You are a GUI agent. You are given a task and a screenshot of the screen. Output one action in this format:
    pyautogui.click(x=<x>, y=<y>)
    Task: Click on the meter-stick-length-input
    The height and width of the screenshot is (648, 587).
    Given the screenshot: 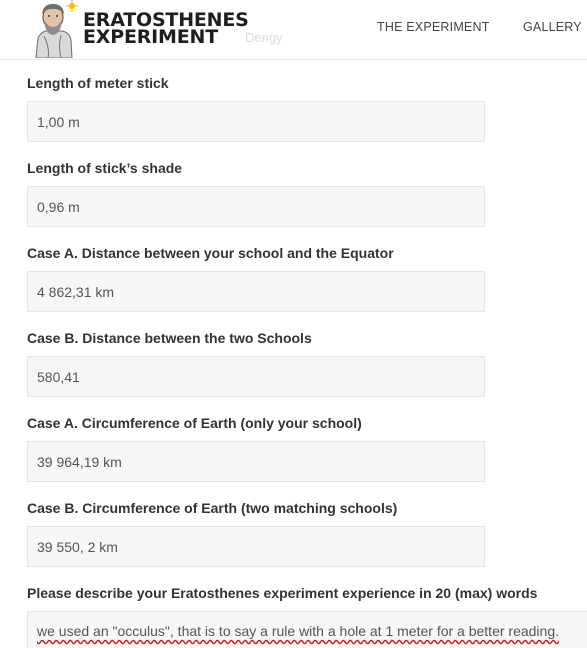 What is the action you would take?
    pyautogui.click(x=256, y=121)
    